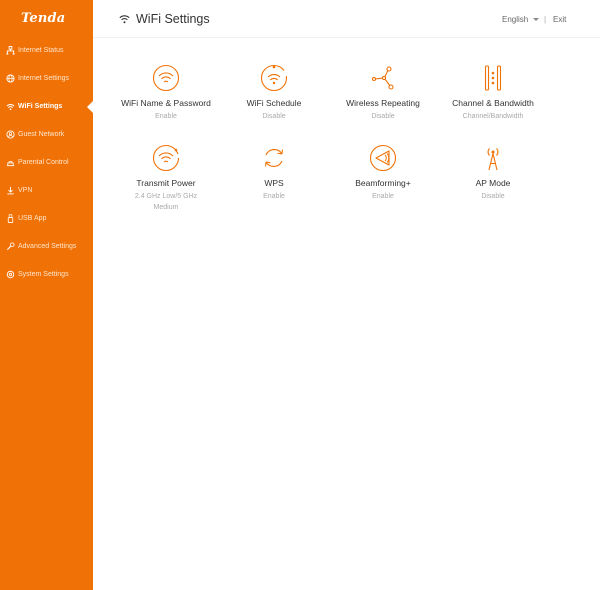 This screenshot has width=600, height=590. I want to click on sidebar-item-label: USB App, so click(32, 218).